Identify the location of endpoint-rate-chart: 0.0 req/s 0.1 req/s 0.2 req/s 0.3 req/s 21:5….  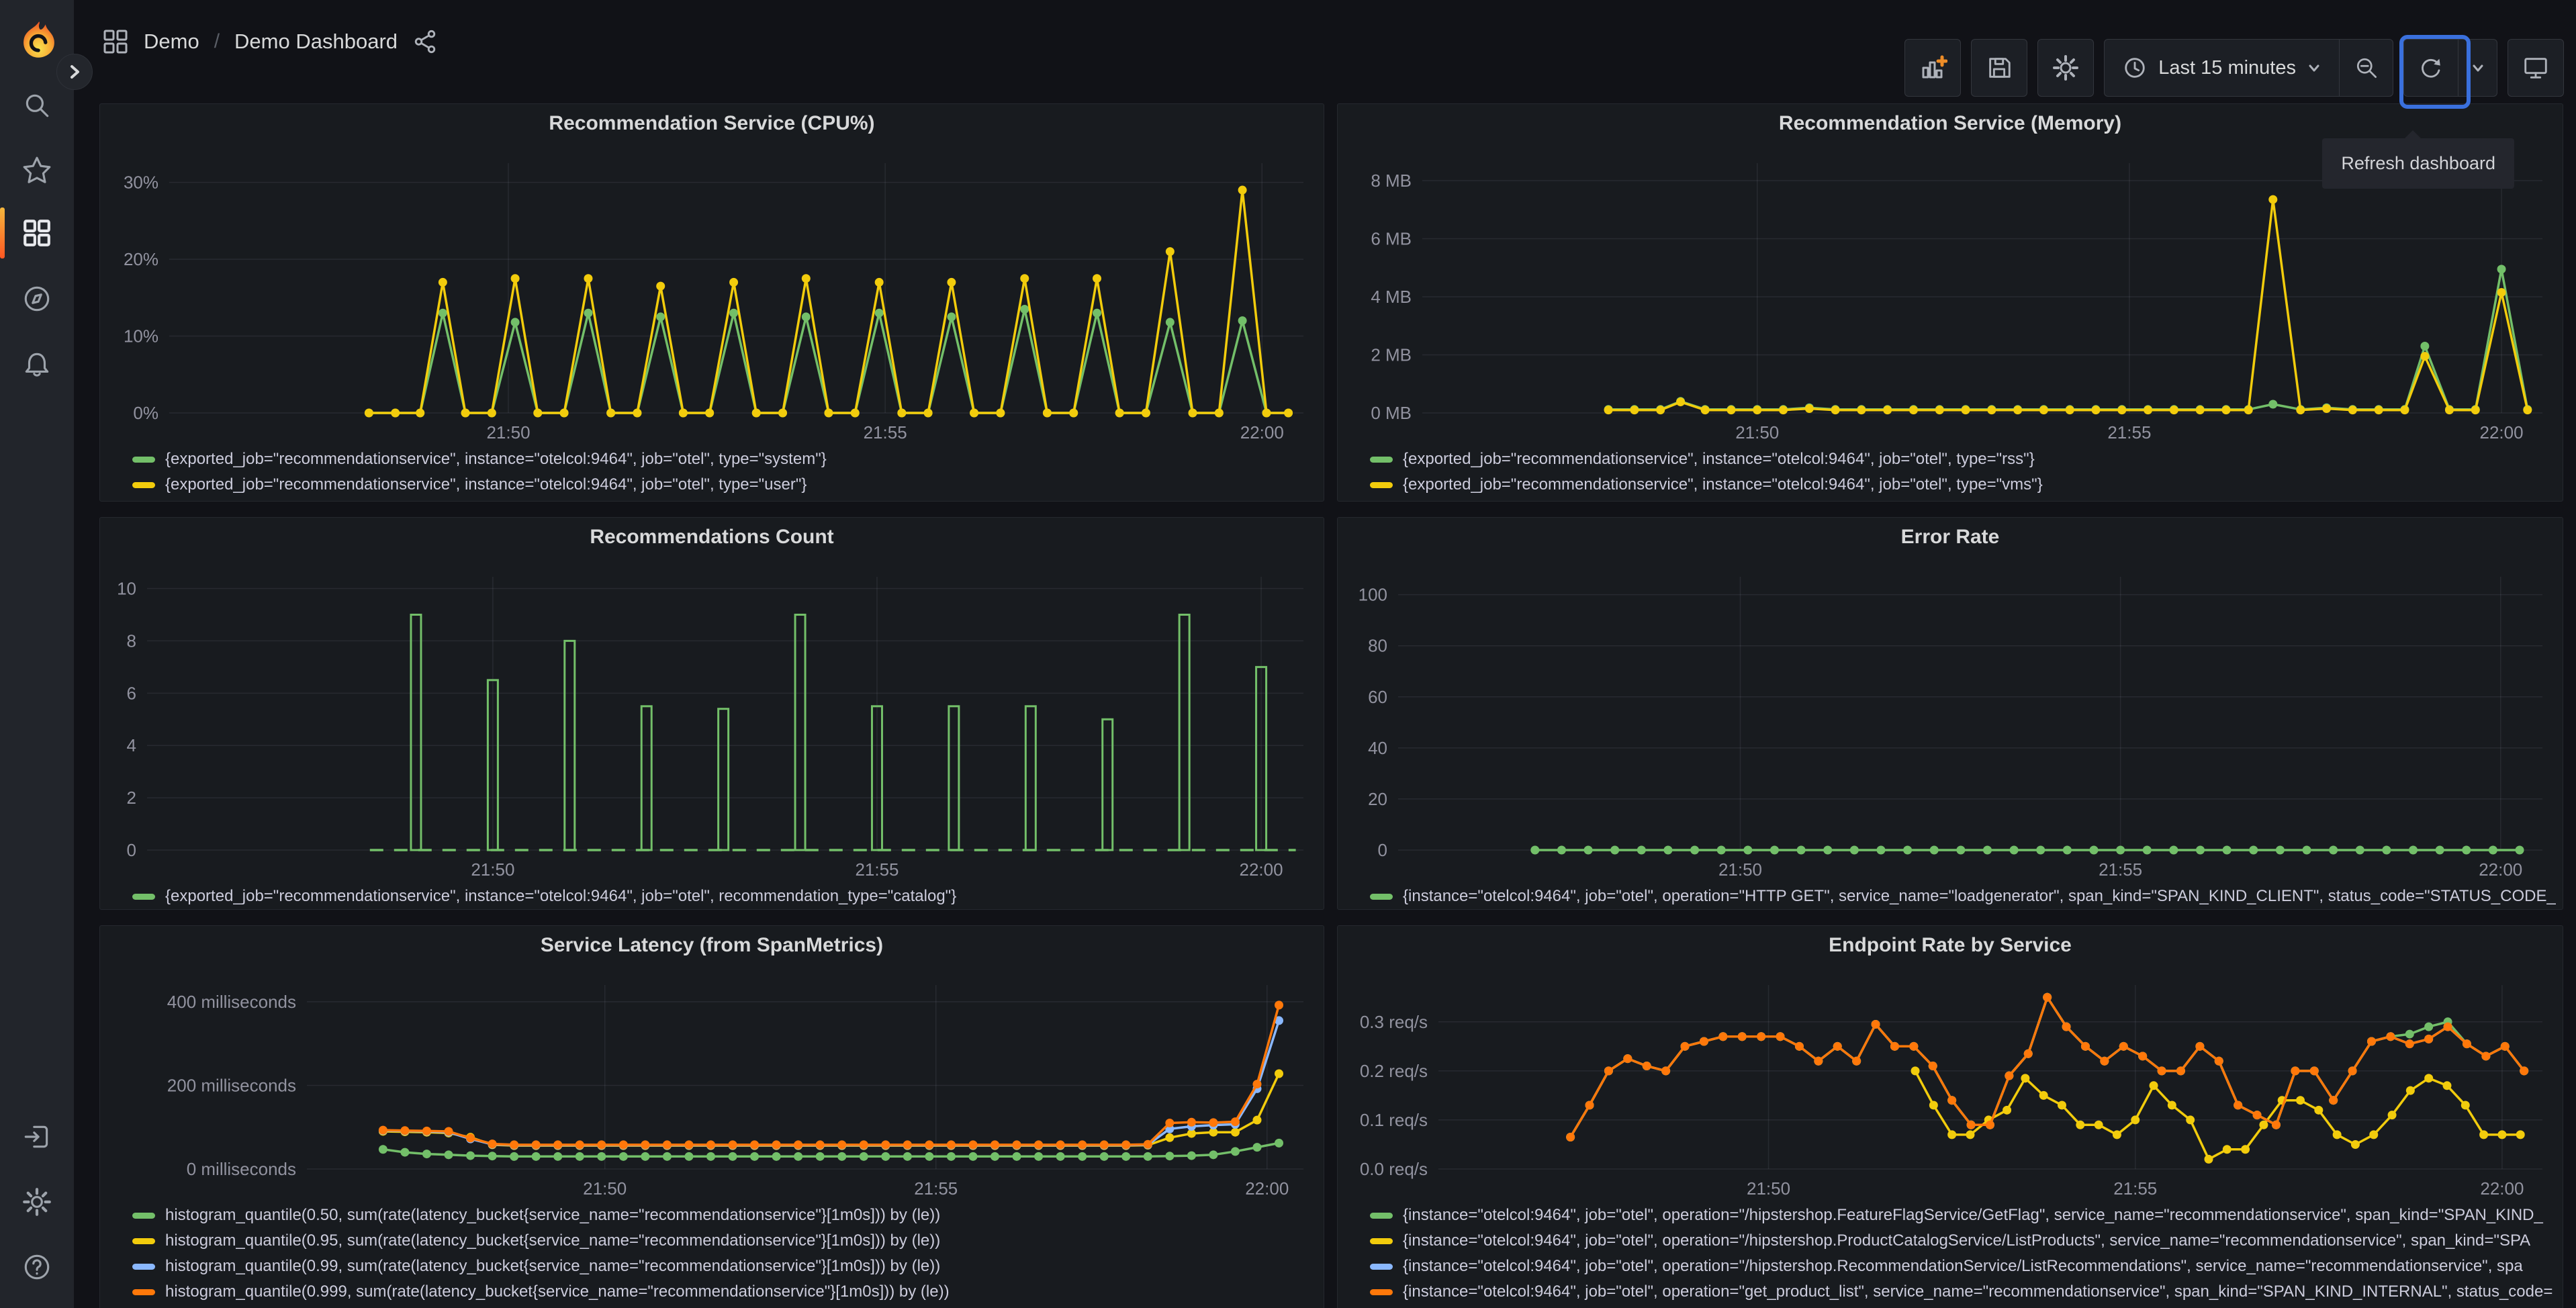
(1950, 1082).